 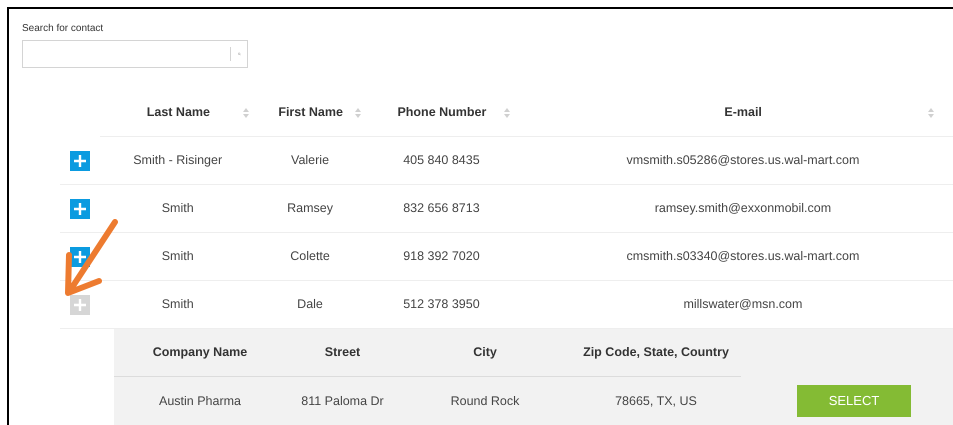 I want to click on table-cell-text: 811 Paloma Dr, so click(x=342, y=401).